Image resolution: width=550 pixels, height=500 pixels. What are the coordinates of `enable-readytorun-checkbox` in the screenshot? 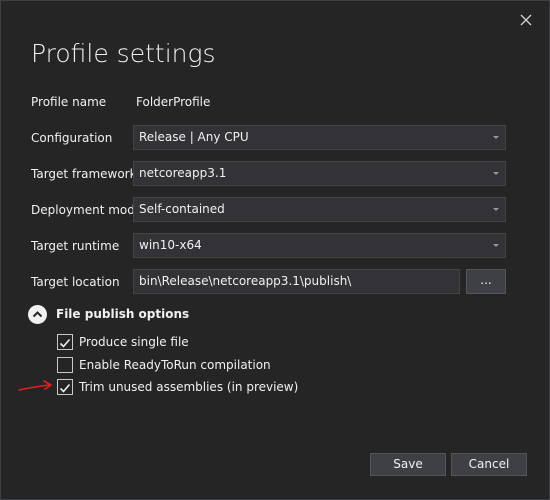 It's located at (65, 365).